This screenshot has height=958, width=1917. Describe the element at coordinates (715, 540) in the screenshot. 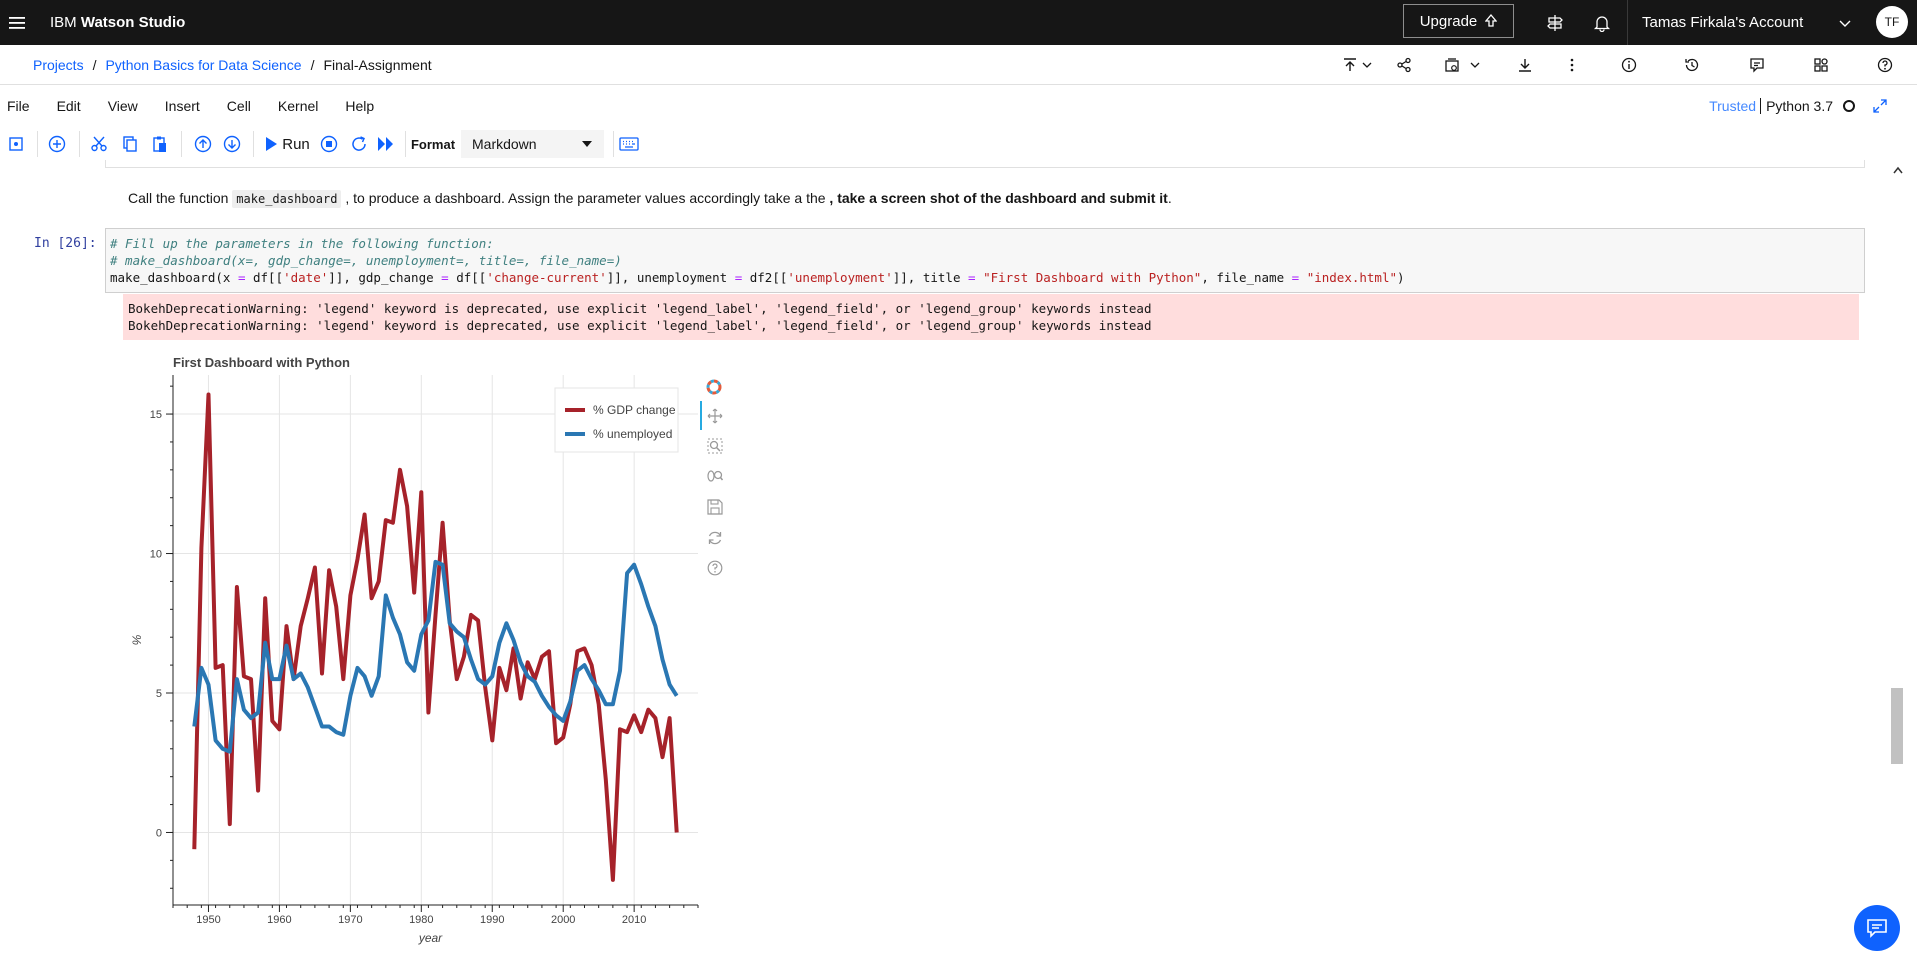

I see `reset-icon` at that location.